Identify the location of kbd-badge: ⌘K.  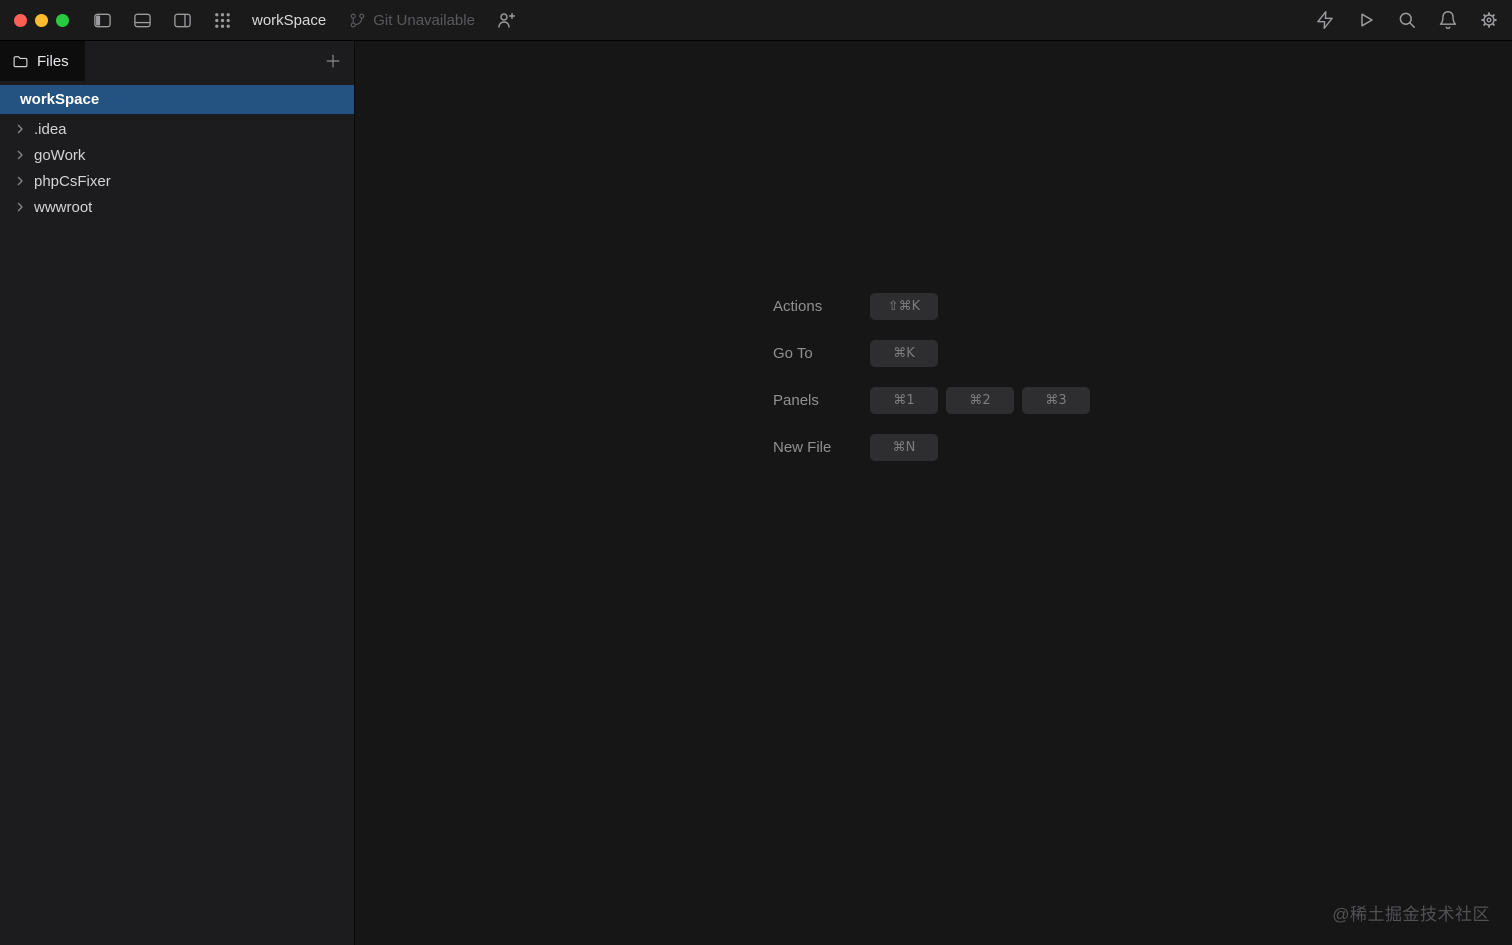
(904, 353).